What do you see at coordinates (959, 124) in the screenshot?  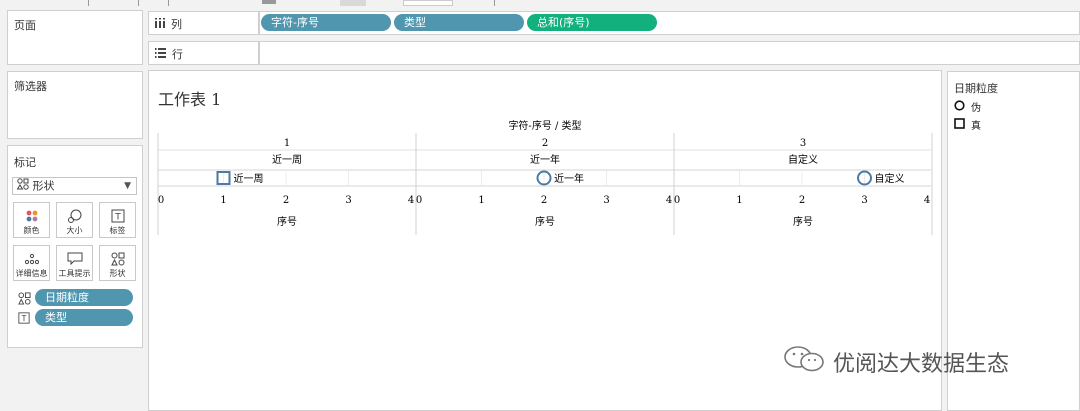 I see `square-shape-icon` at bounding box center [959, 124].